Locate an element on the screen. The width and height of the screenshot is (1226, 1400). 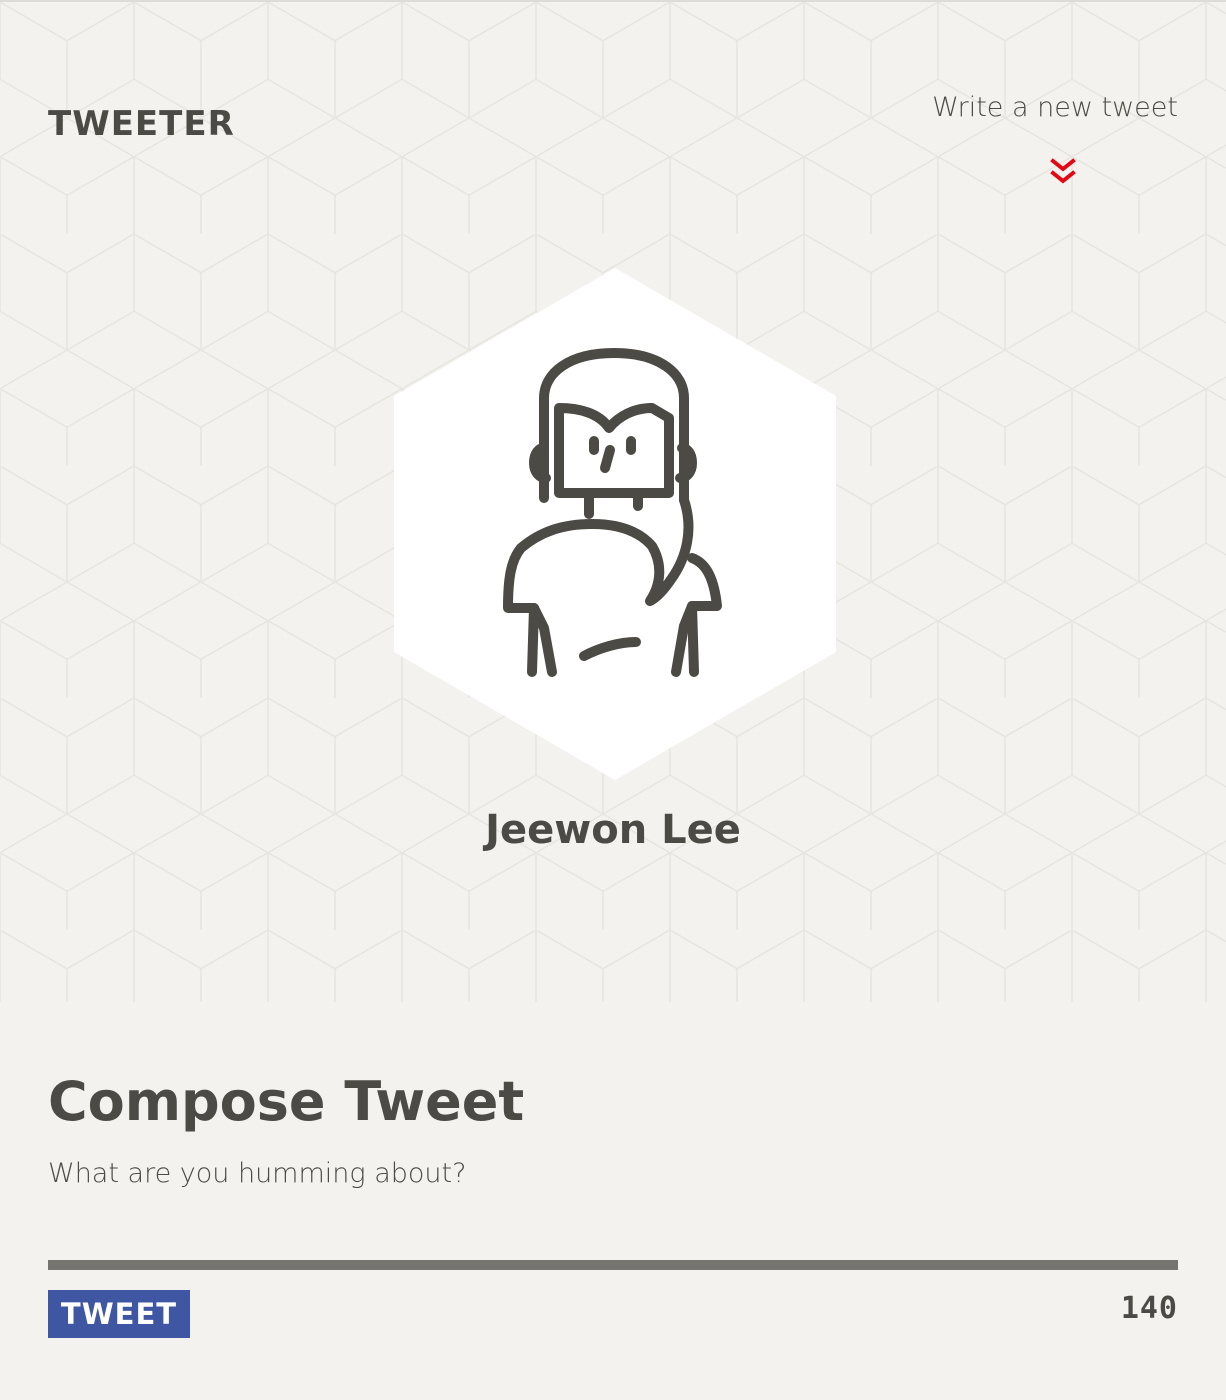
avatar is located at coordinates (615, 524).